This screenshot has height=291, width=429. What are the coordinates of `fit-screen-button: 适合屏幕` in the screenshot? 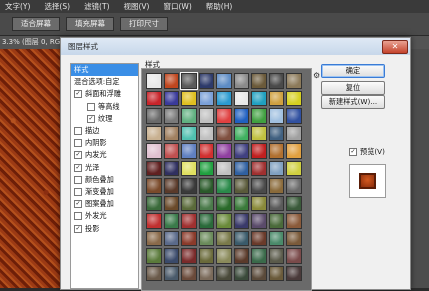 It's located at (36, 24).